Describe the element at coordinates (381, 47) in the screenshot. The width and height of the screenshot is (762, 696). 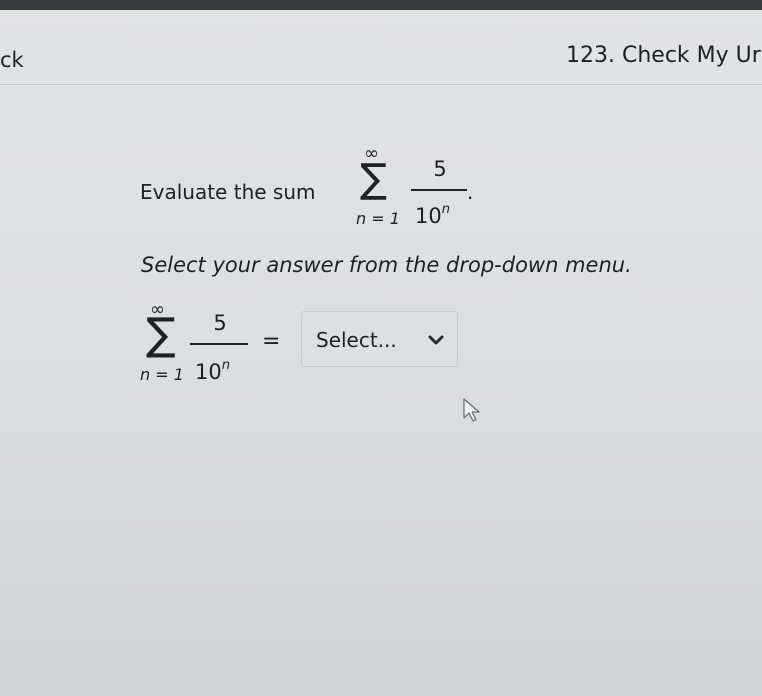
I see `header: ck 123. Check My Ur` at that location.